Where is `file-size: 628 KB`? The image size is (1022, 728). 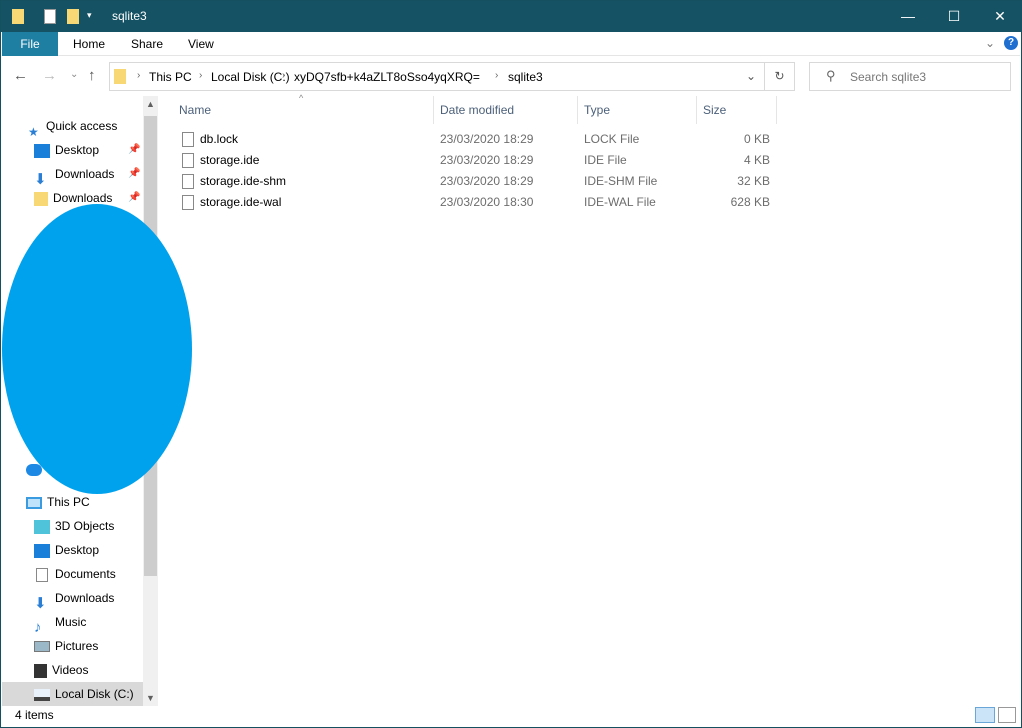
file-size: 628 KB is located at coordinates (750, 202).